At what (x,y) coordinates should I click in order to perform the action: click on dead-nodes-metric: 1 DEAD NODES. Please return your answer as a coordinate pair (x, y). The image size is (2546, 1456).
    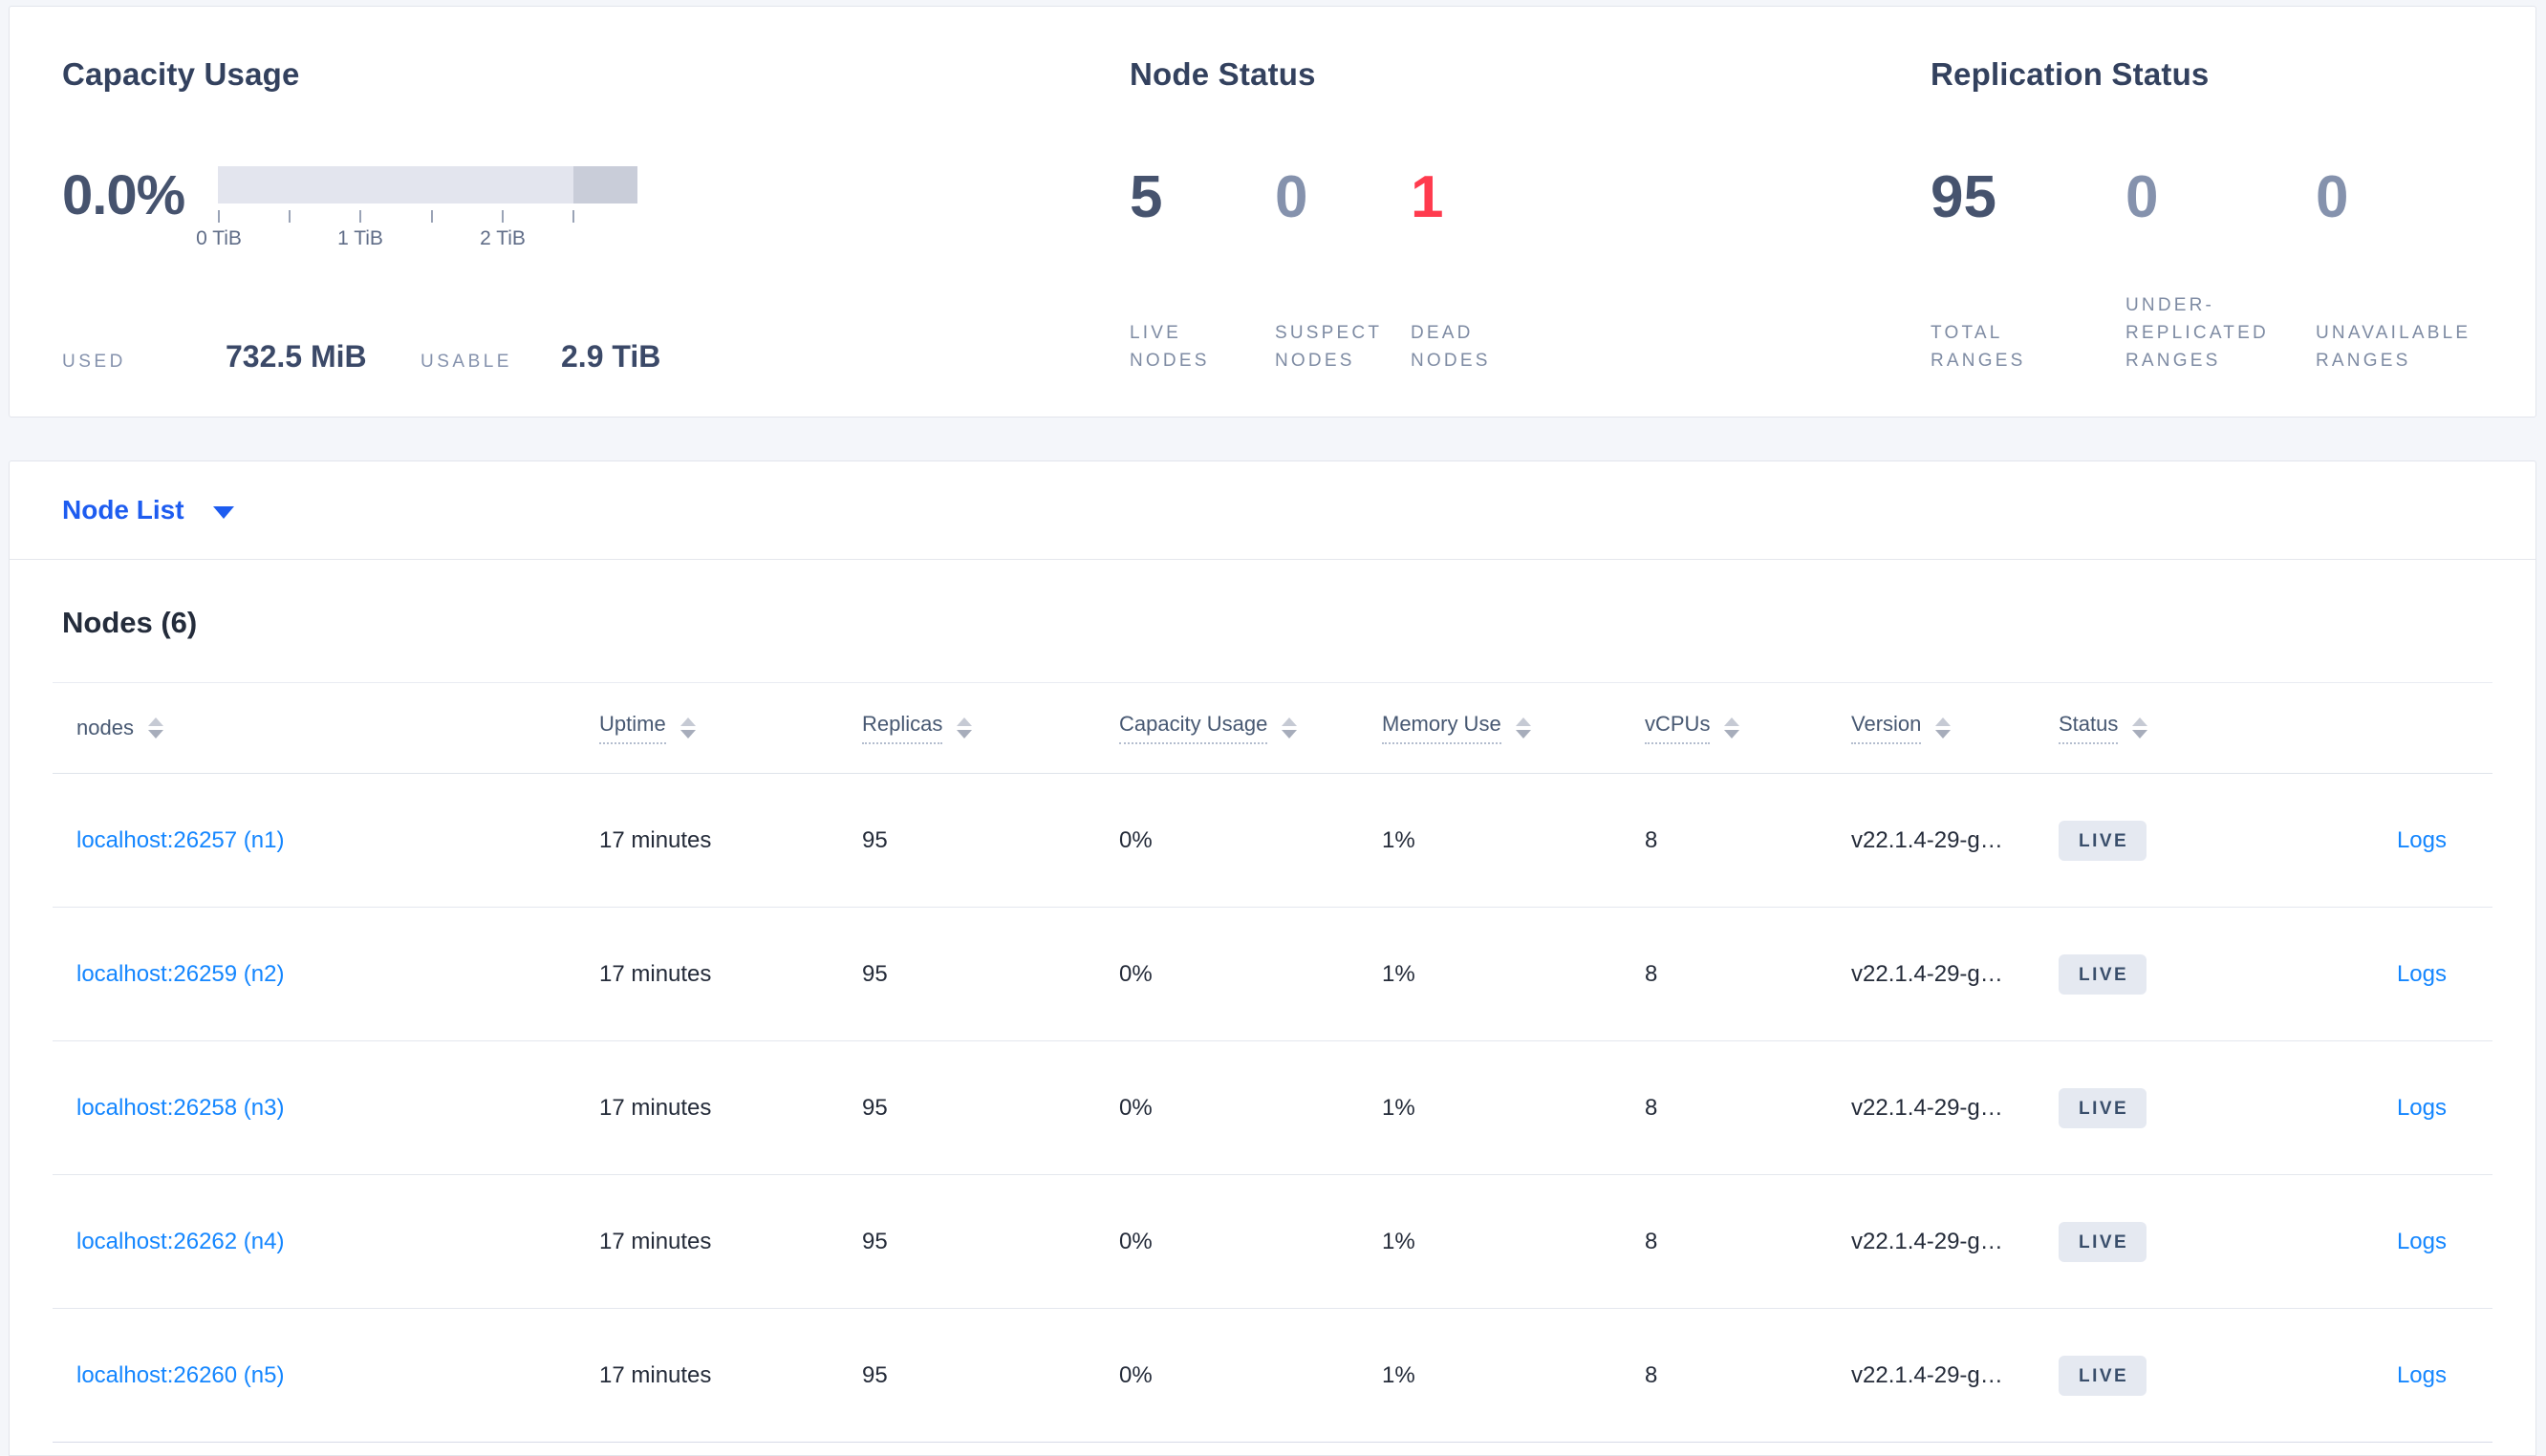
    Looking at the image, I should click on (1470, 270).